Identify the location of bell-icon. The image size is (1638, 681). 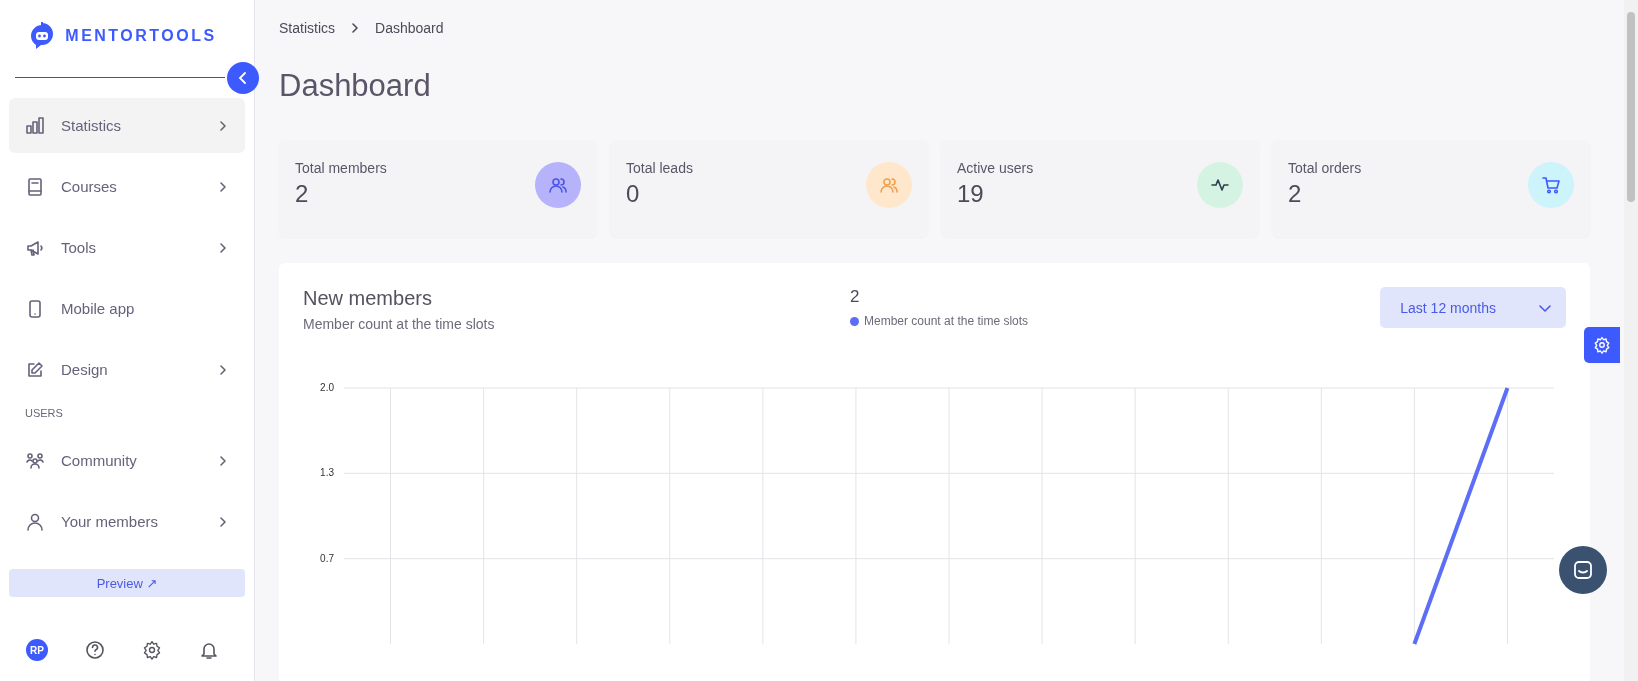
(209, 650).